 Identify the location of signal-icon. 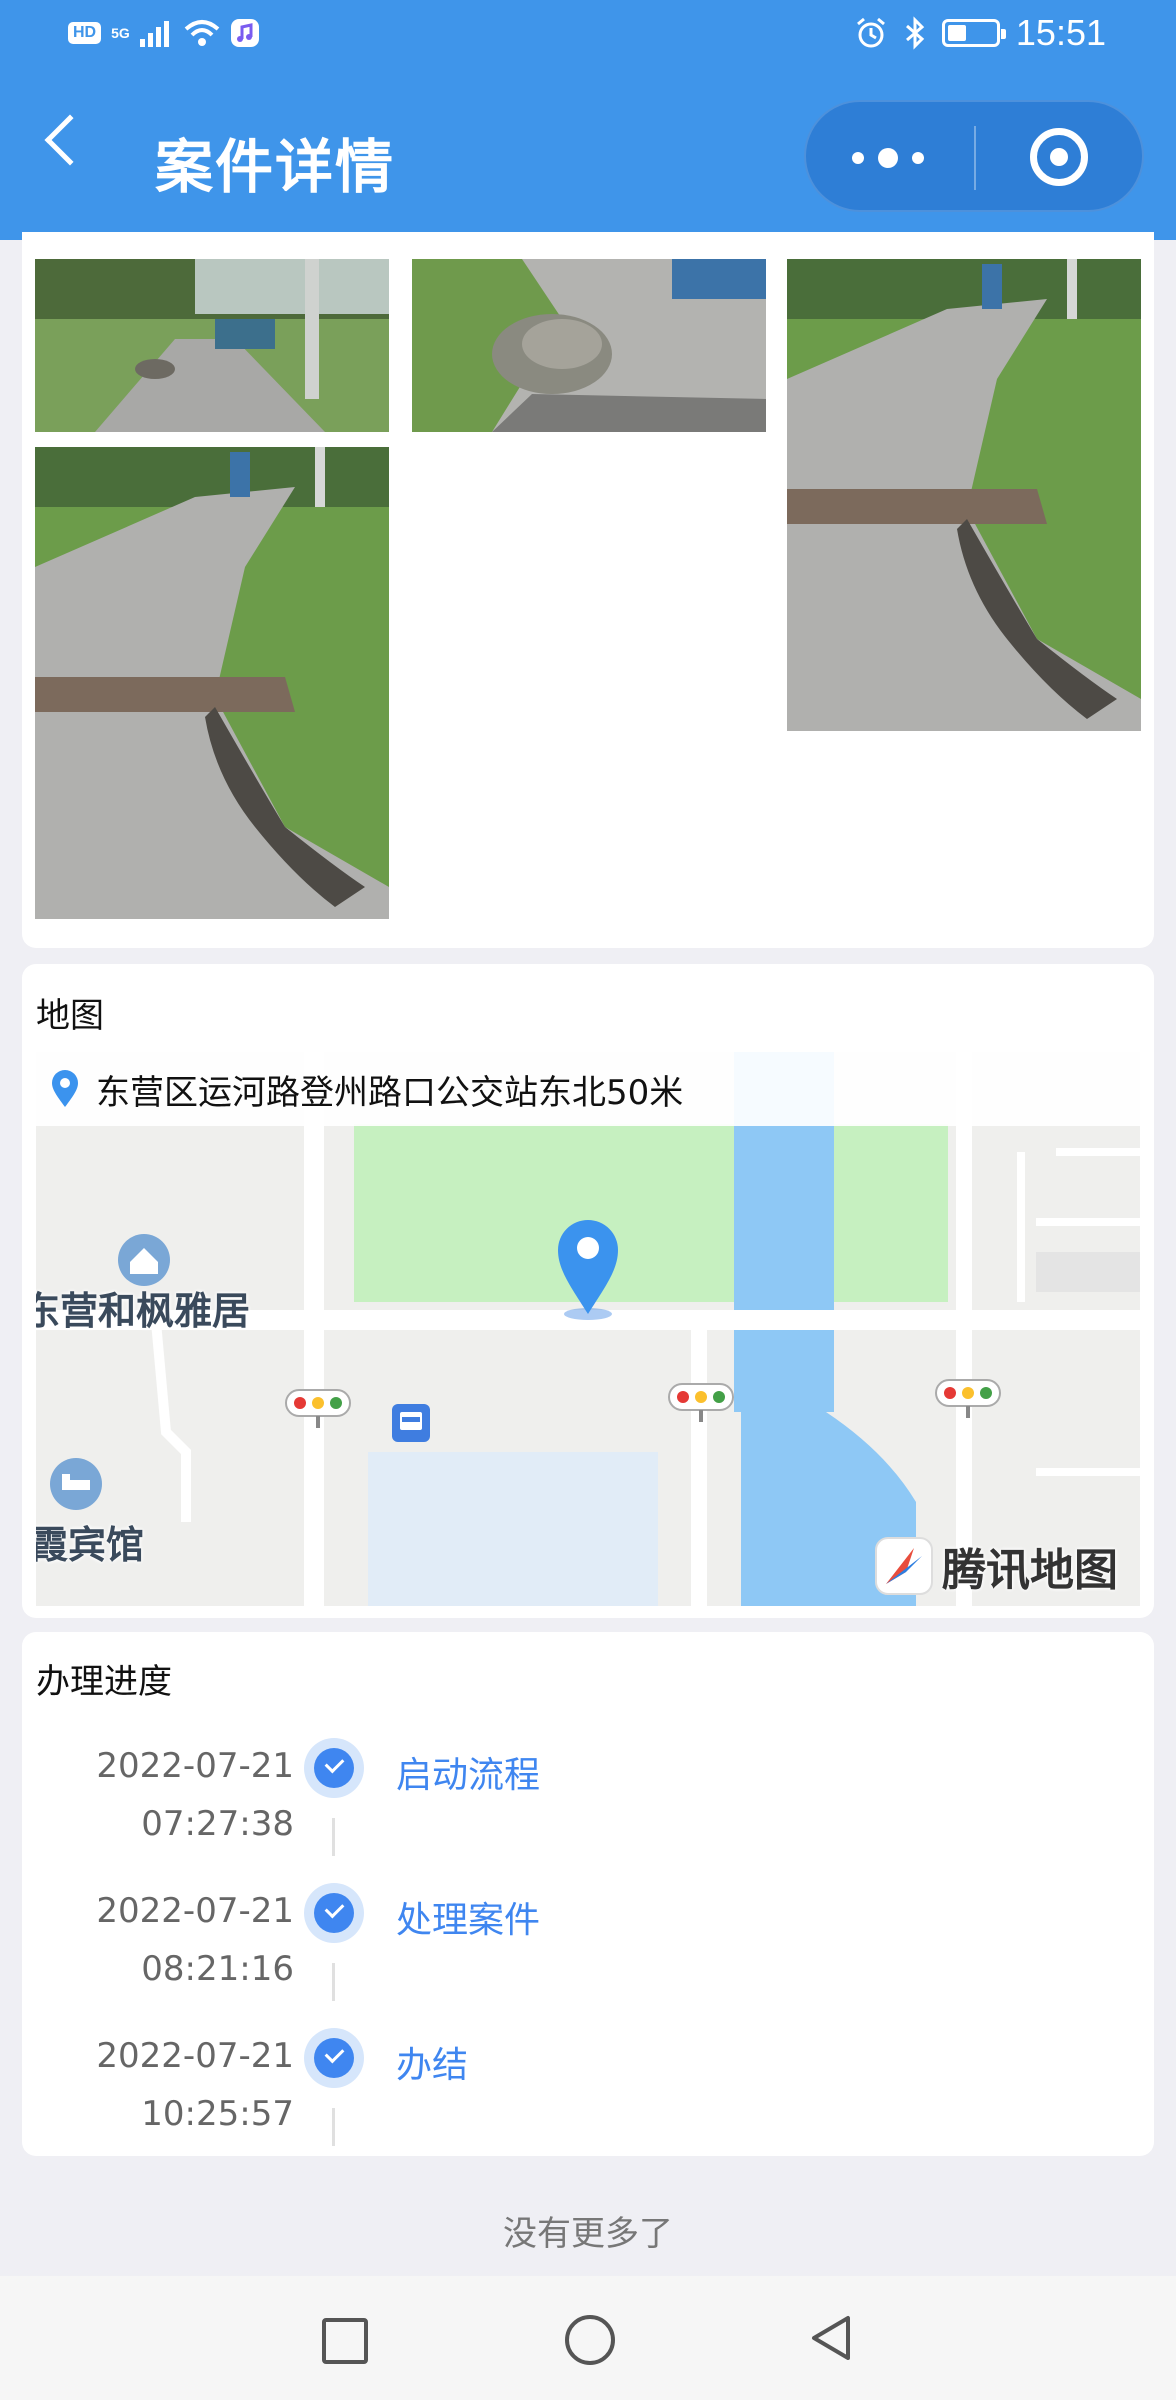
(154, 34).